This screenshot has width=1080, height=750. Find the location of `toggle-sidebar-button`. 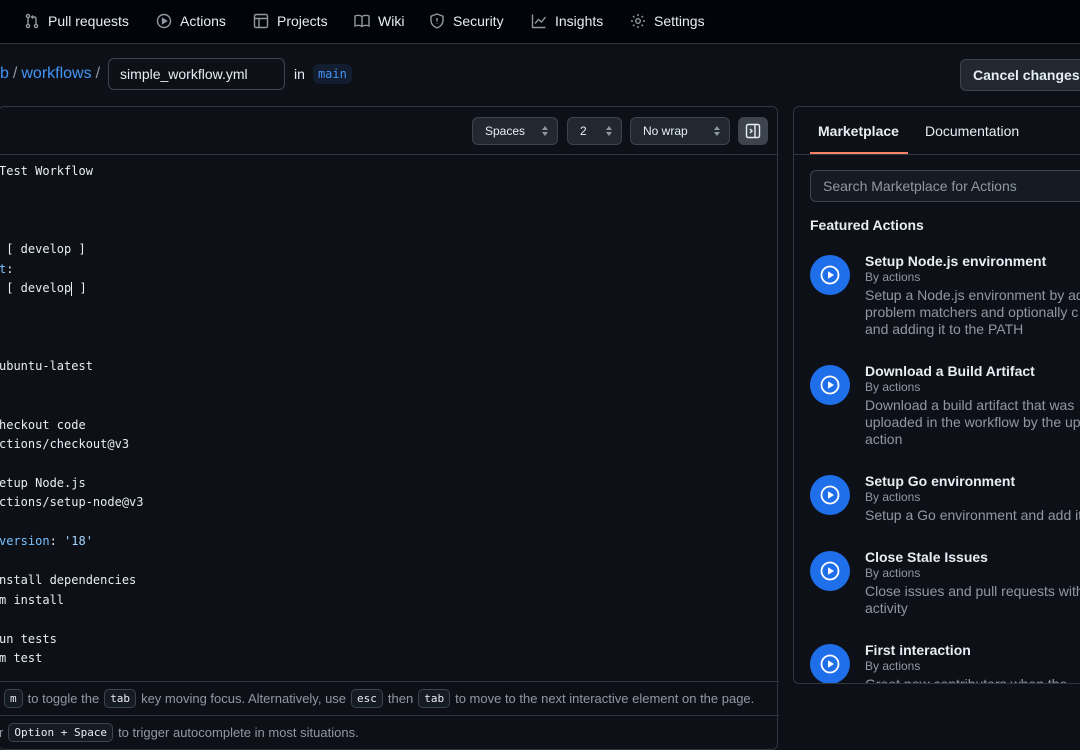

toggle-sidebar-button is located at coordinates (753, 131).